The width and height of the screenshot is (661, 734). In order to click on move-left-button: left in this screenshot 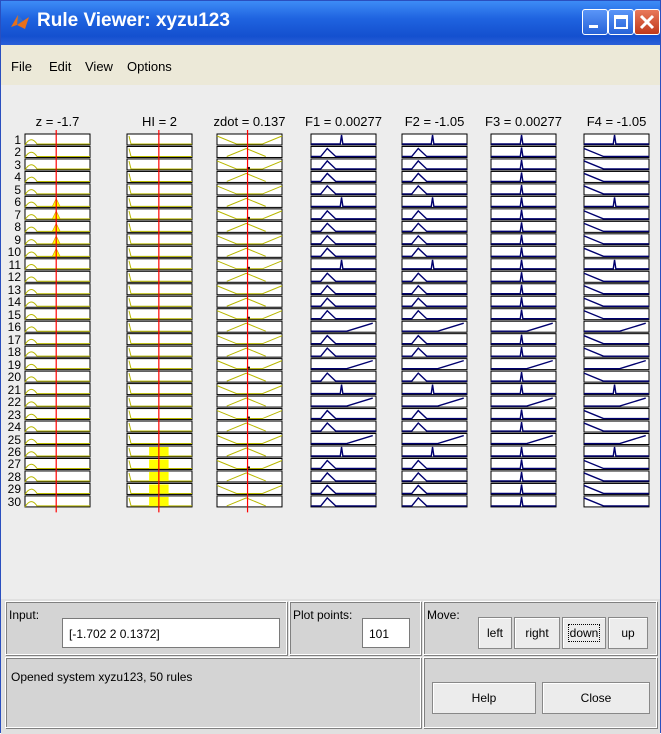, I will do `click(495, 633)`.